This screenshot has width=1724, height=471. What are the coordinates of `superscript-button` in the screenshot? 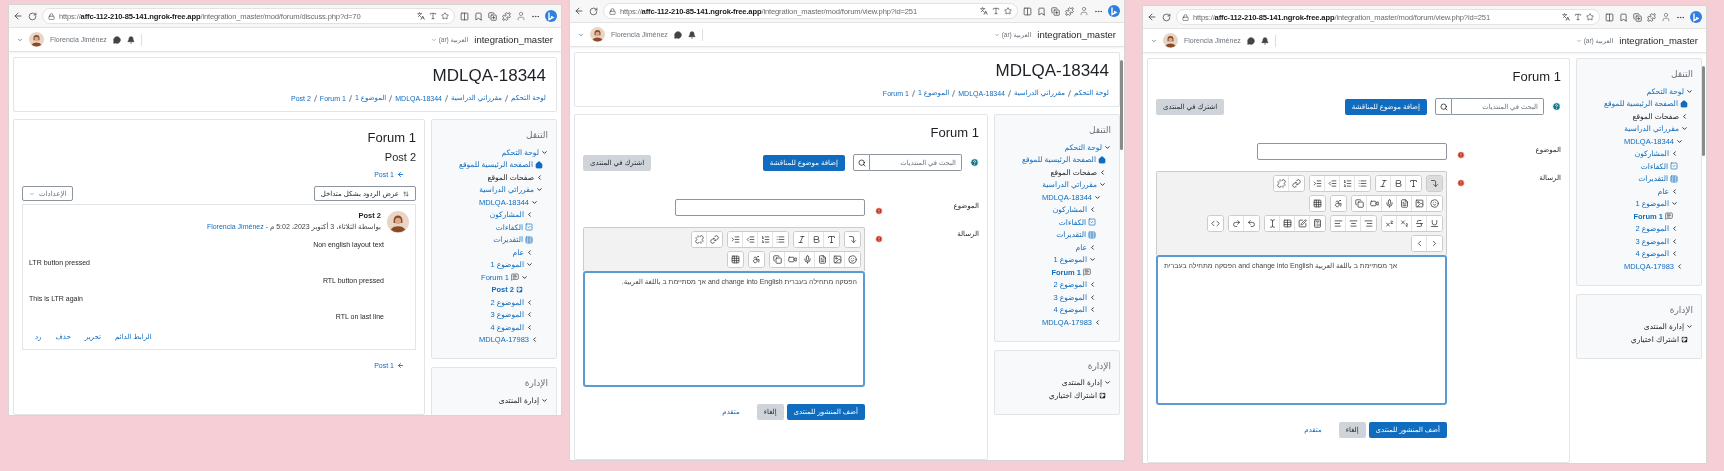 It's located at (1389, 223).